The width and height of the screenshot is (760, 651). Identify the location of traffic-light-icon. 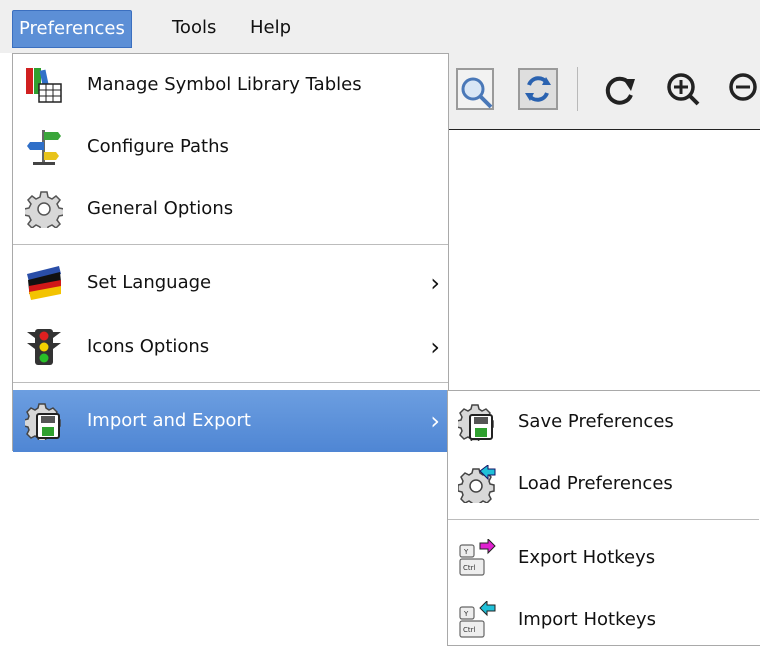
(44, 347).